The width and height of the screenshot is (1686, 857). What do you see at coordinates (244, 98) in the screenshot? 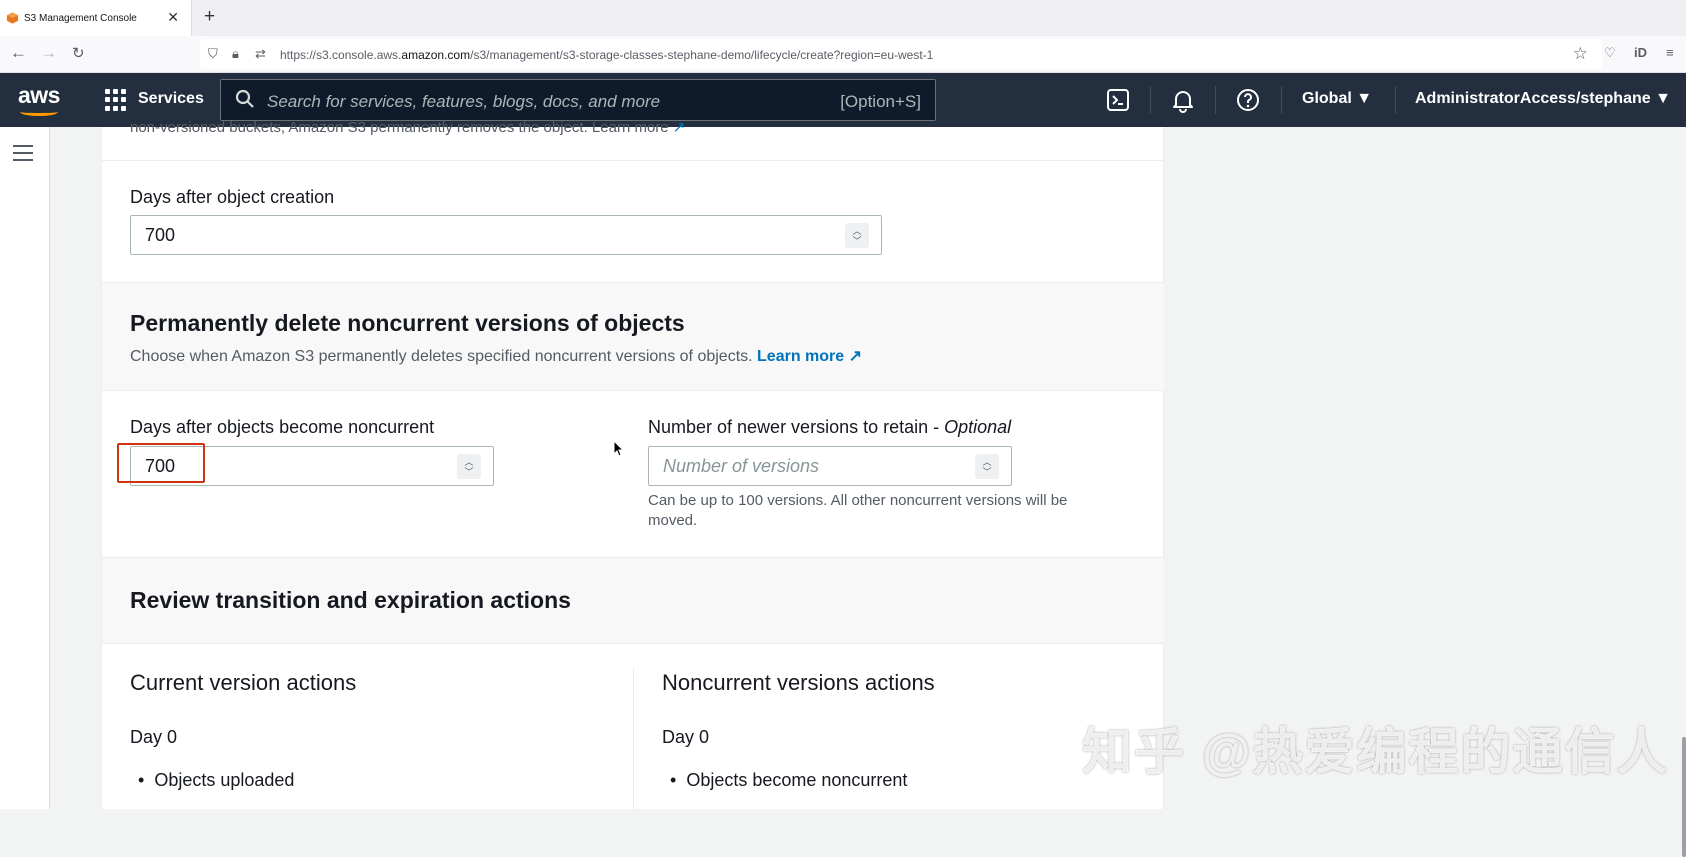
I see `search-icon` at bounding box center [244, 98].